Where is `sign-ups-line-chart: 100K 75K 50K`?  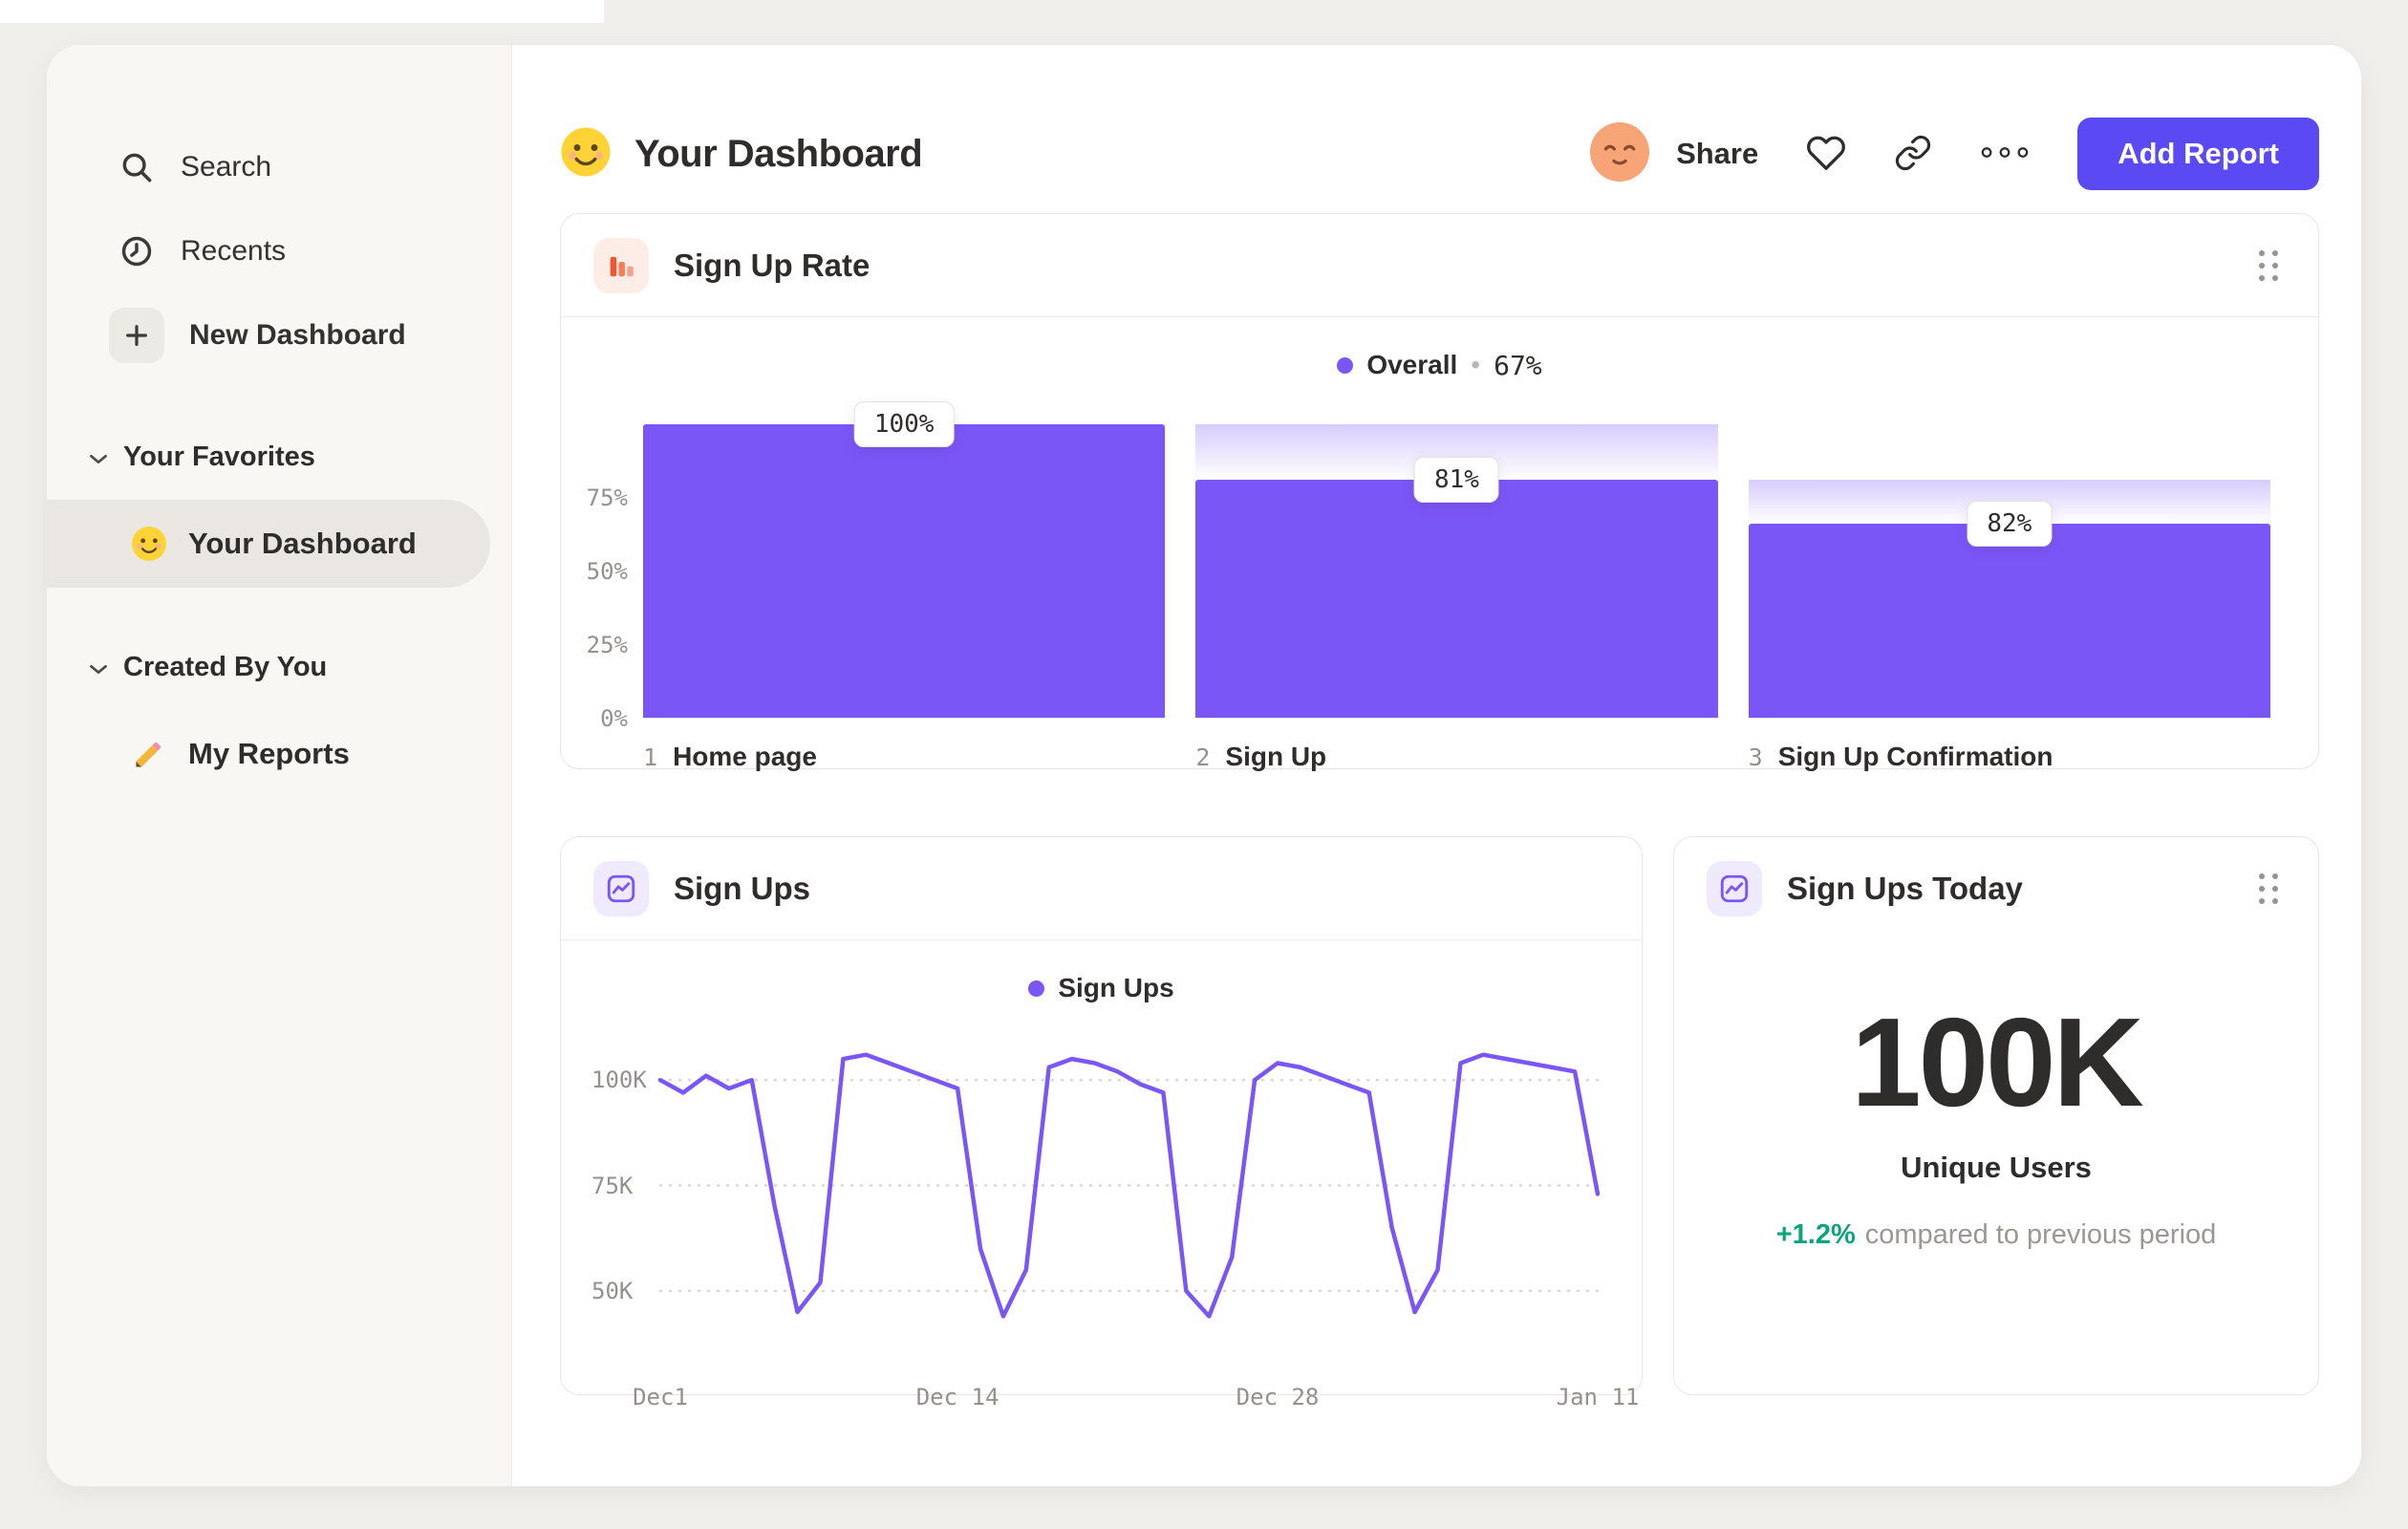 sign-ups-line-chart: 100K 75K 50K is located at coordinates (1096, 1200).